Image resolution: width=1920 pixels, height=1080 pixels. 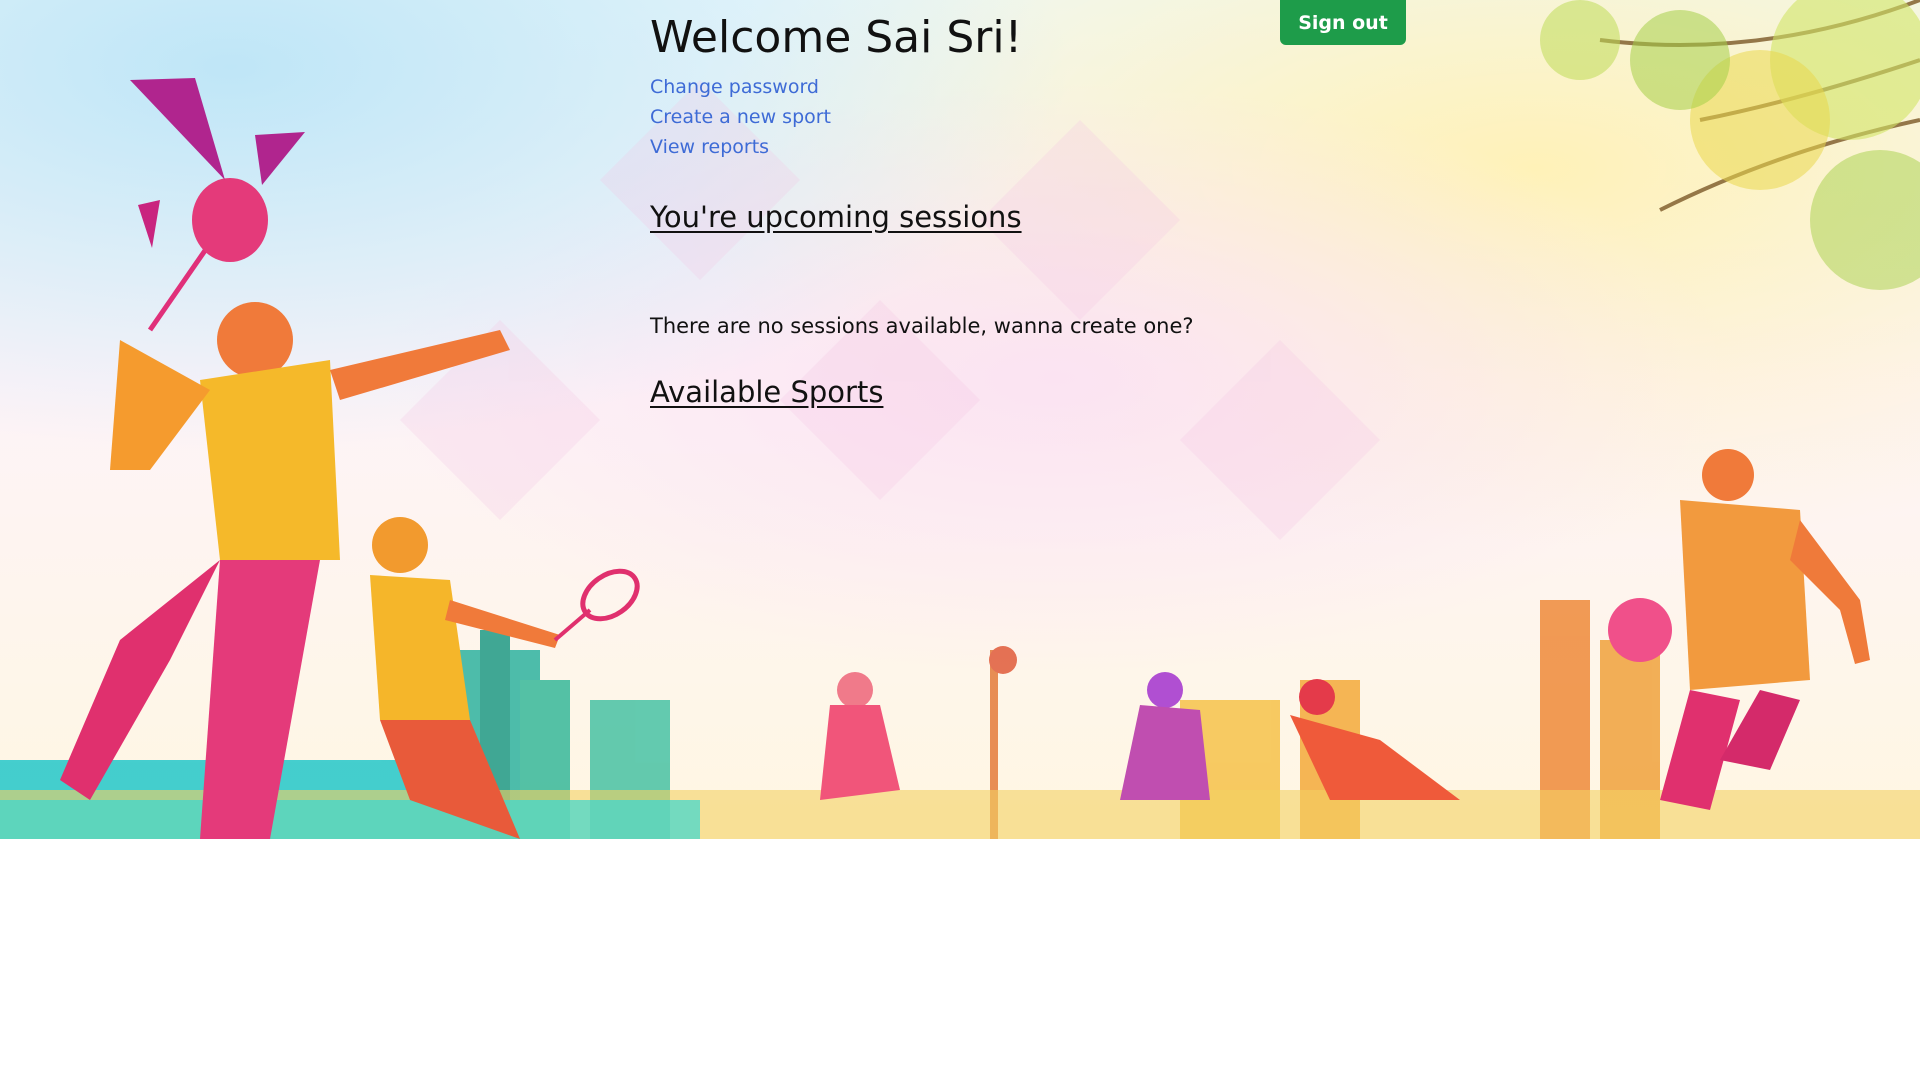 What do you see at coordinates (740, 87) in the screenshot?
I see `change-password-link: Change password` at bounding box center [740, 87].